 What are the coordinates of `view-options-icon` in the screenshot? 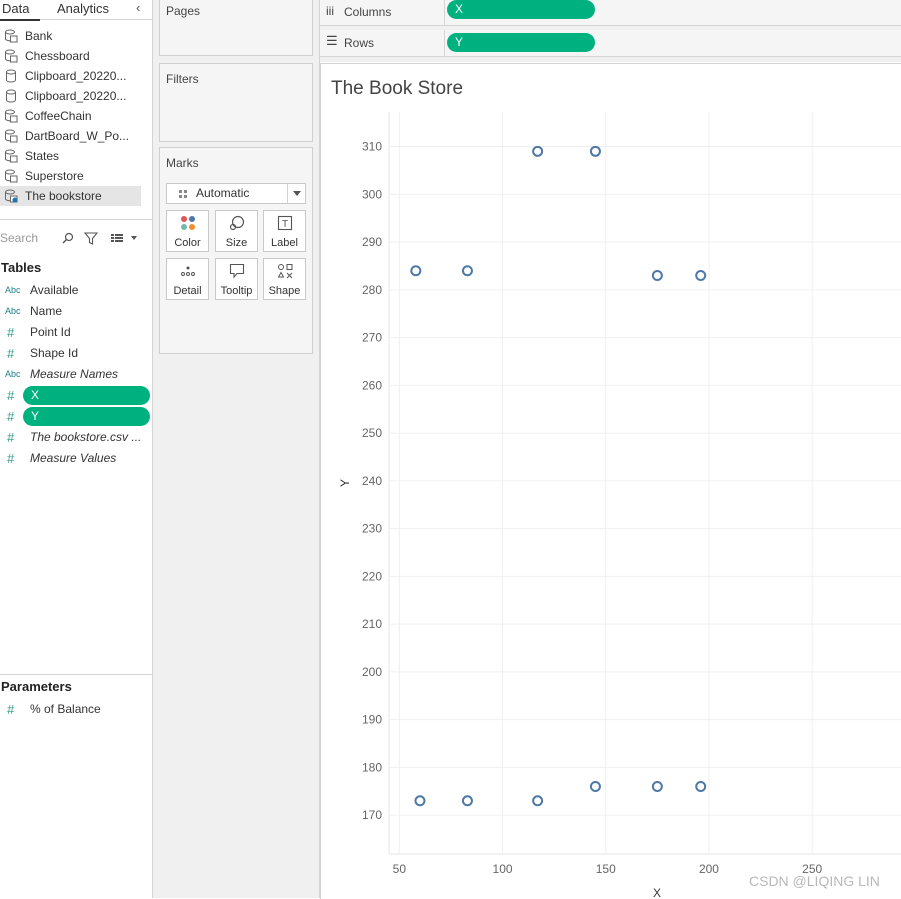 It's located at (124, 238).